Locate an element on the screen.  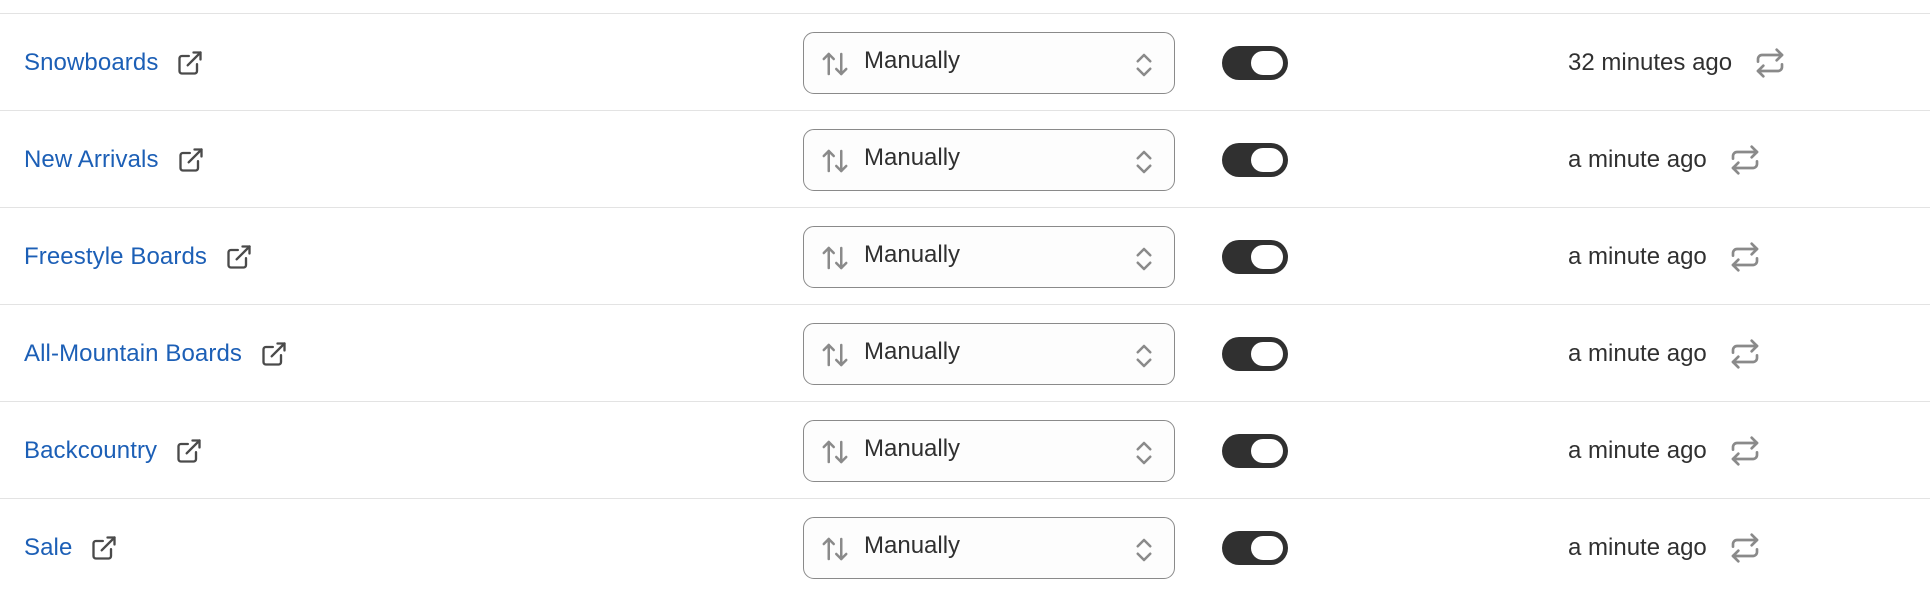
collection-name-cell: New Arrivals is located at coordinates (114, 159).